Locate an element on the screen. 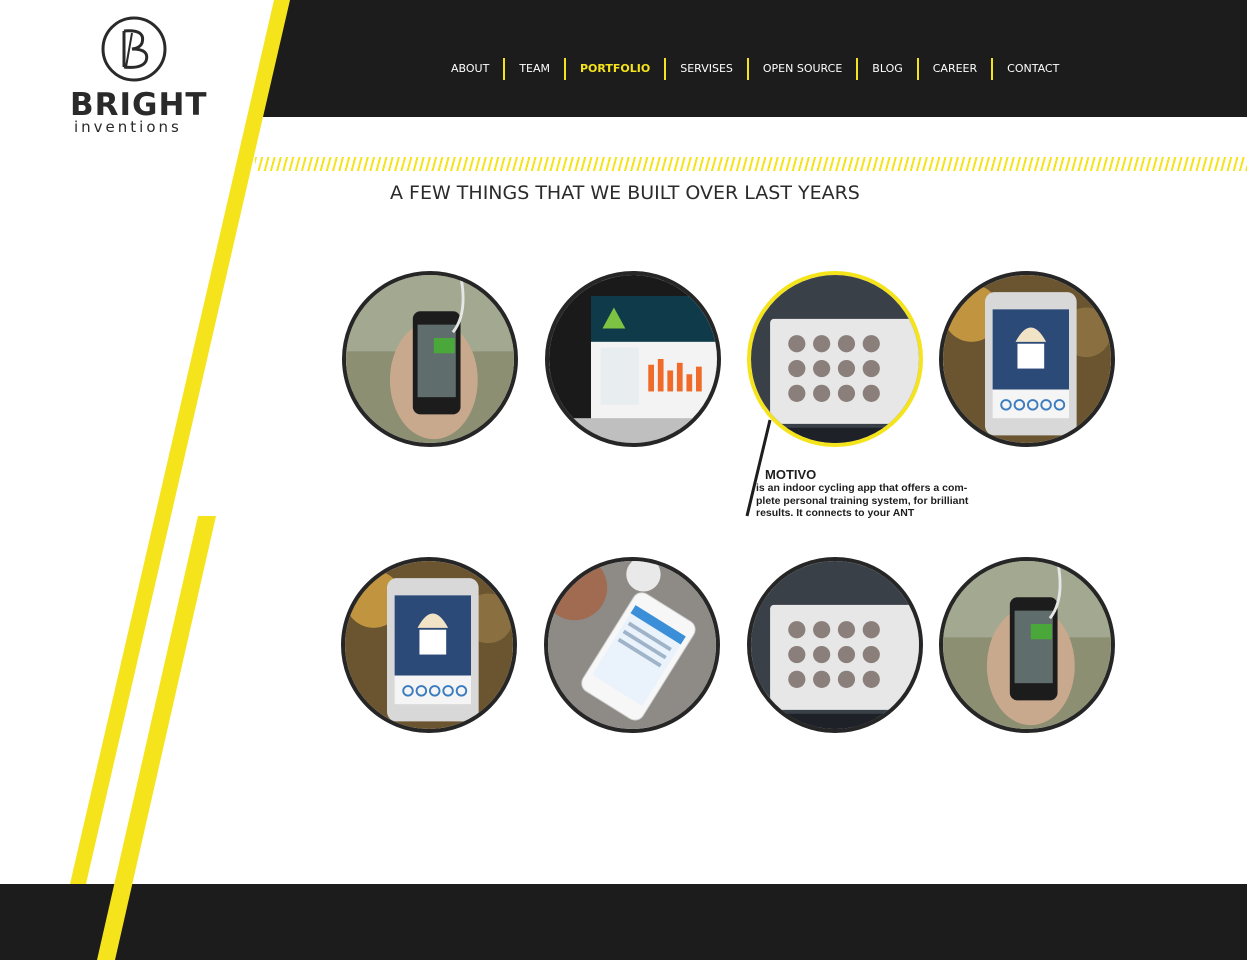  diagonal-white-wedge is located at coordinates (141, 58).